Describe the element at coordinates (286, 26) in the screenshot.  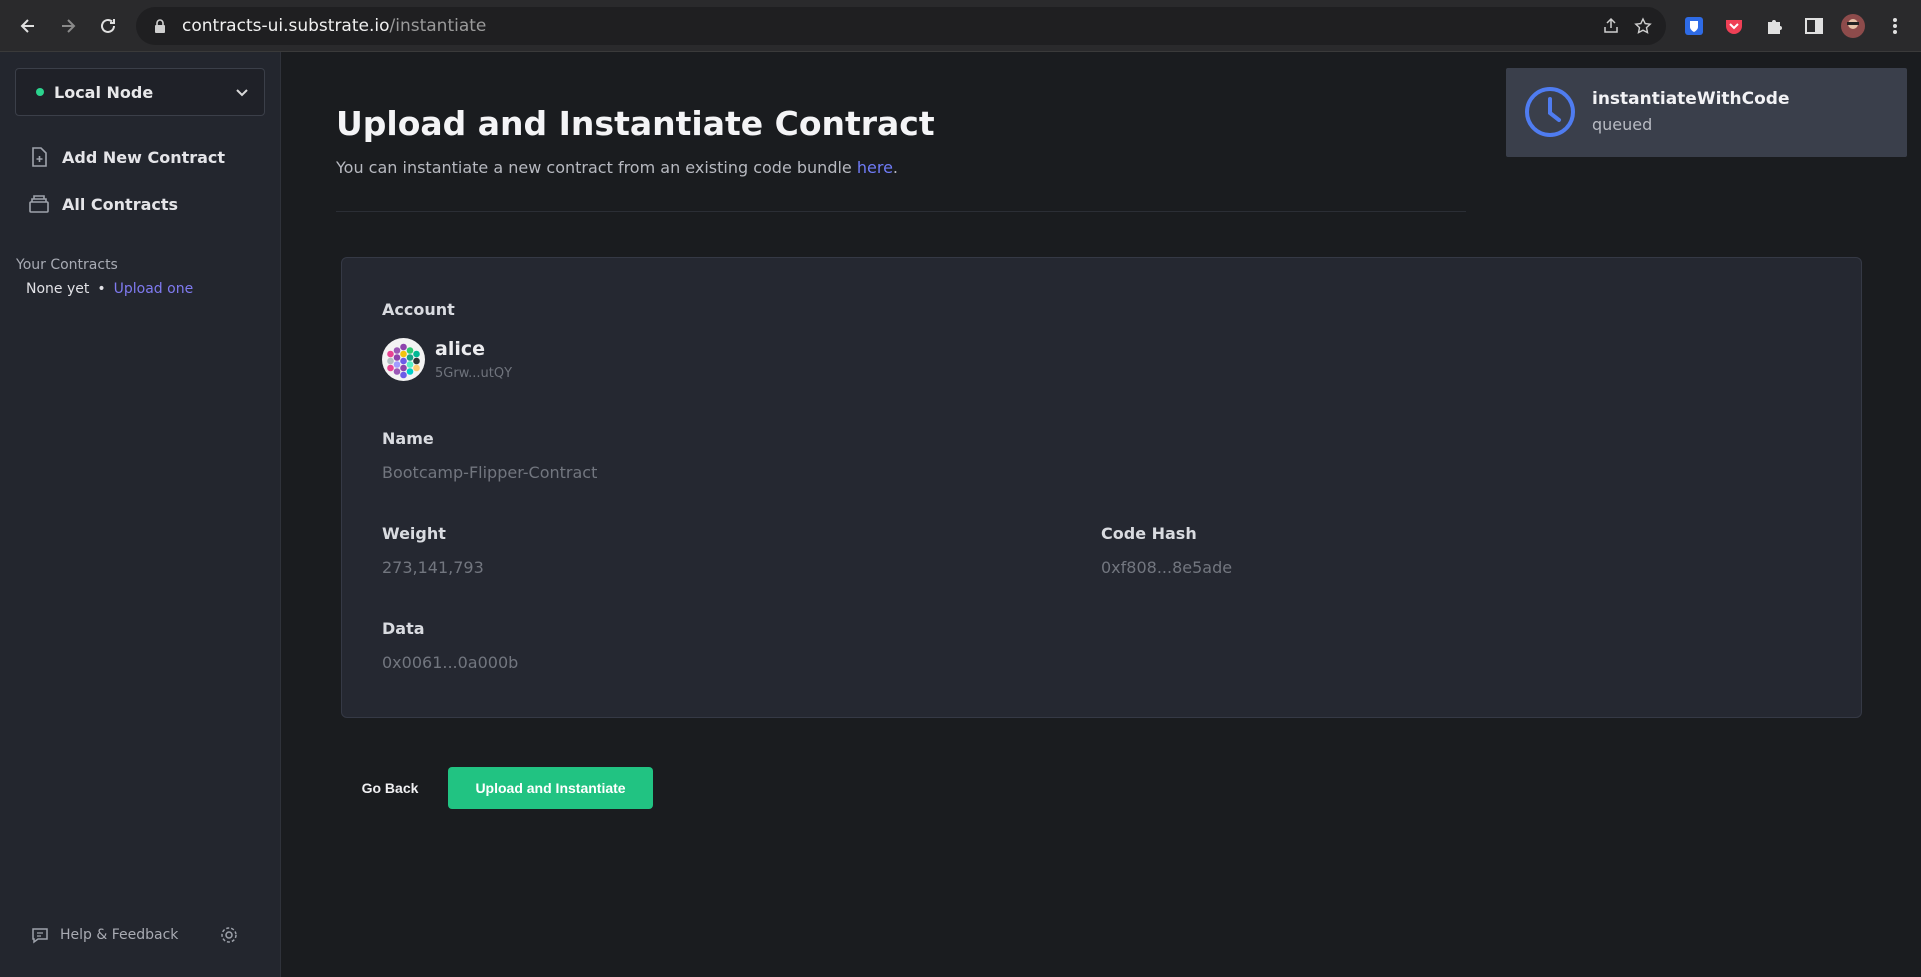
I see `url-host: contracts-ui.substrate.io` at that location.